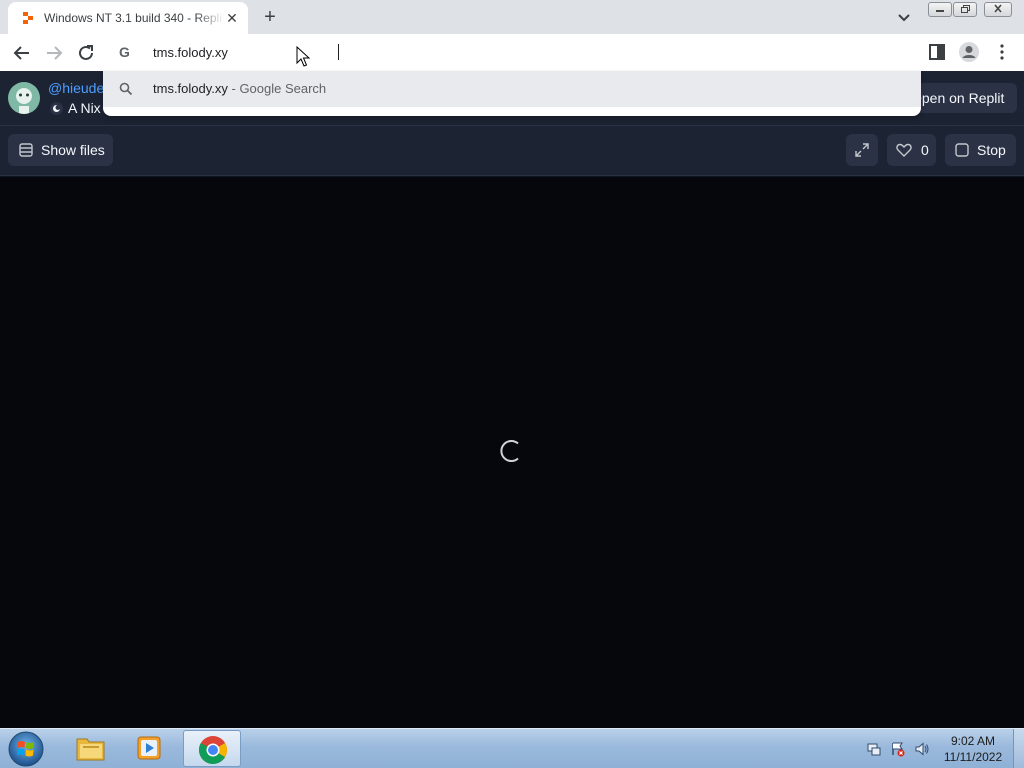 This screenshot has width=1024, height=768. What do you see at coordinates (998, 9) in the screenshot?
I see `close-window-button` at bounding box center [998, 9].